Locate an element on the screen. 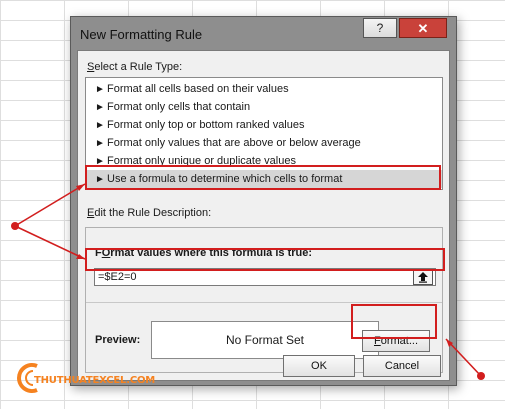 The height and width of the screenshot is (409, 505). watermark-text: THUTHUATEXCEL.COM is located at coordinates (95, 380).